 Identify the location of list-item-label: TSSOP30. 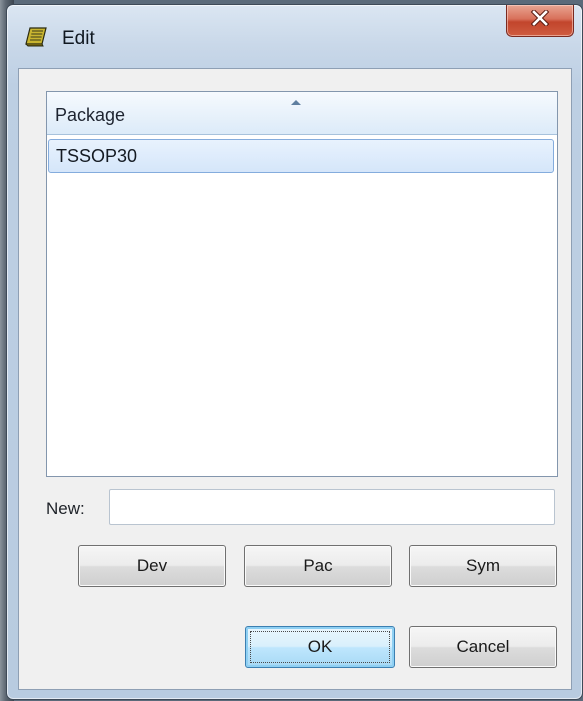
(97, 156).